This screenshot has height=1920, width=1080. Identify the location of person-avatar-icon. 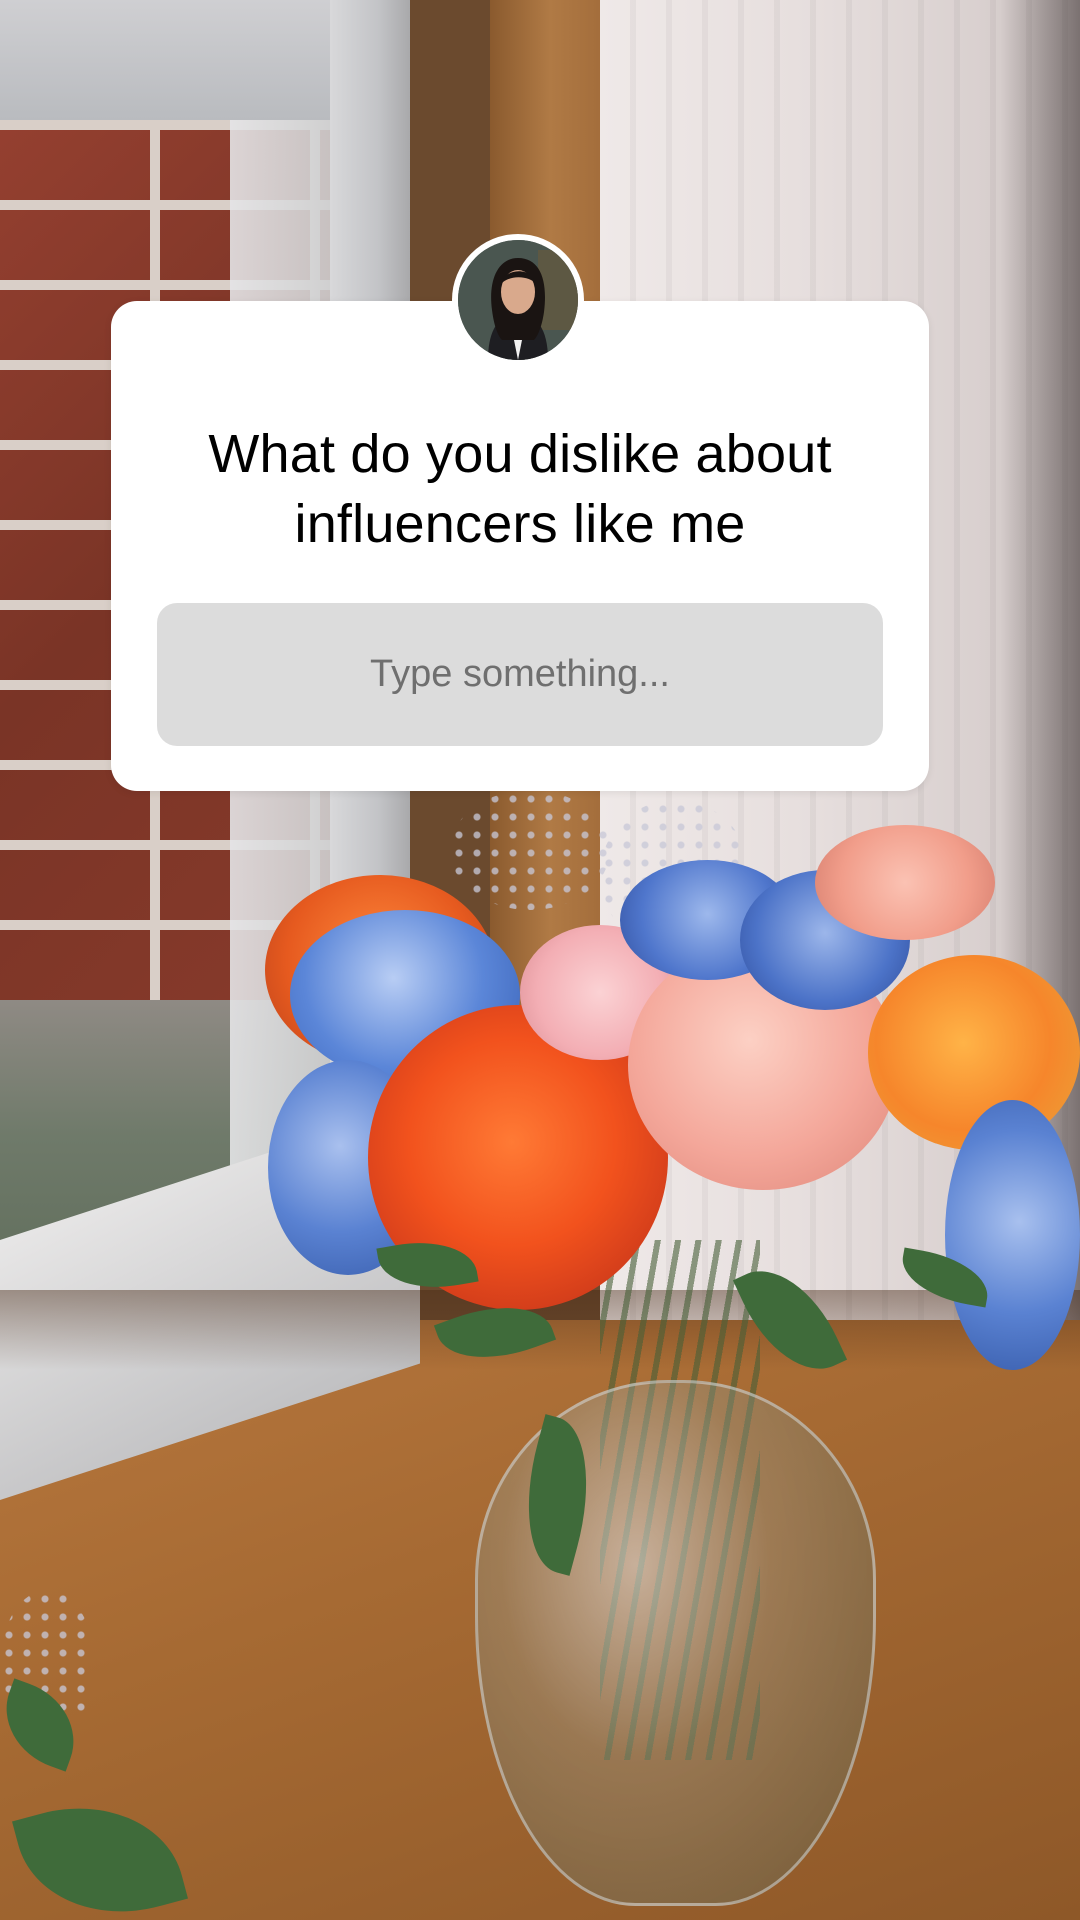
(518, 300).